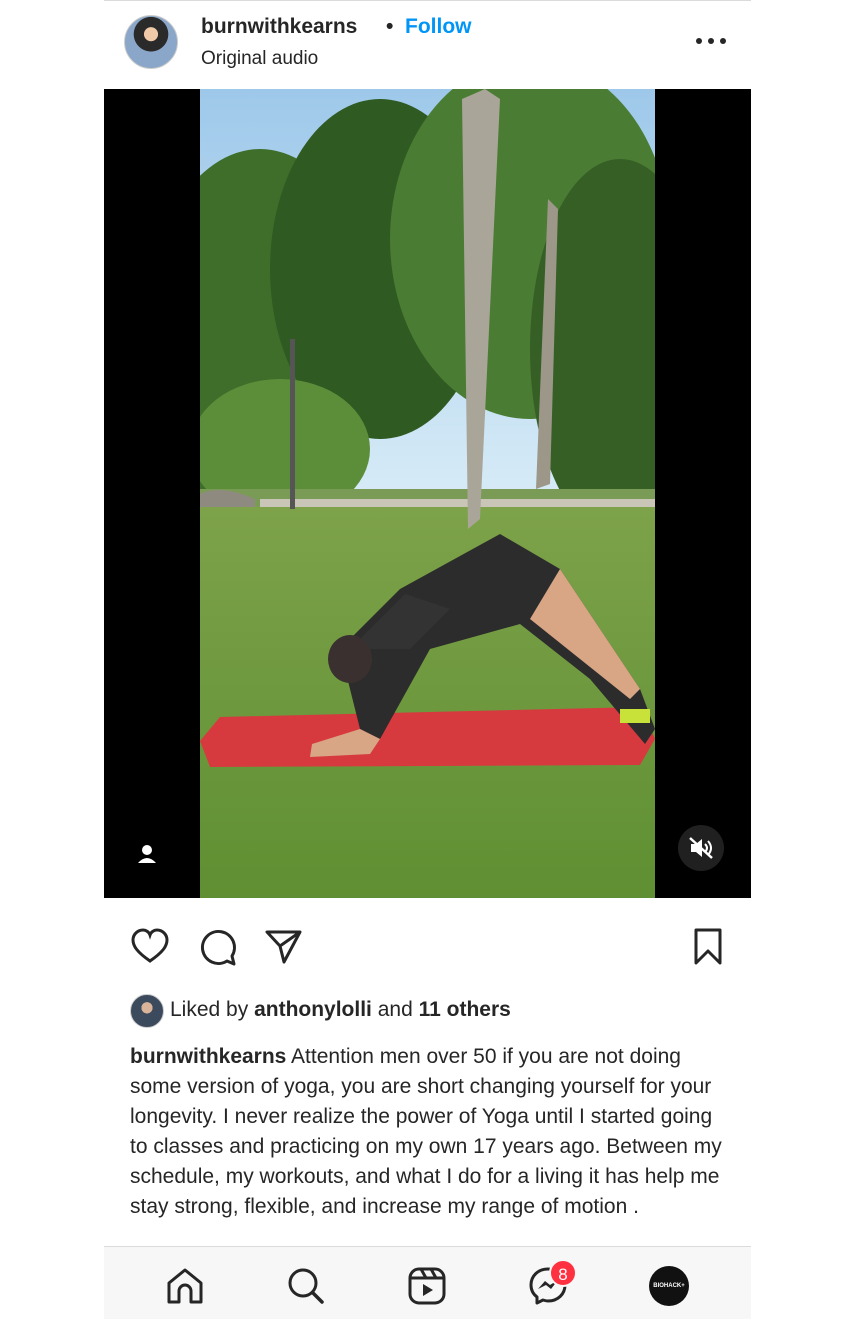 Image resolution: width=856 pixels, height=1319 pixels. Describe the element at coordinates (147, 854) in the screenshot. I see `user-tag-icon` at that location.